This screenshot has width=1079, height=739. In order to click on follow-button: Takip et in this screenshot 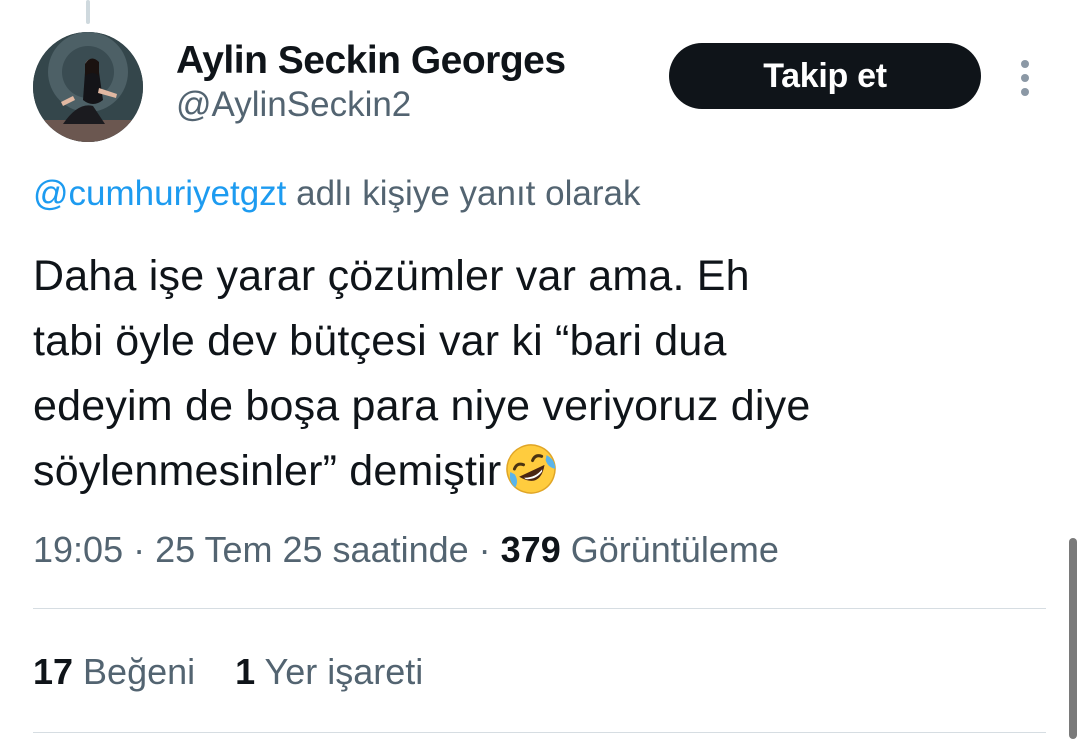, I will do `click(825, 76)`.